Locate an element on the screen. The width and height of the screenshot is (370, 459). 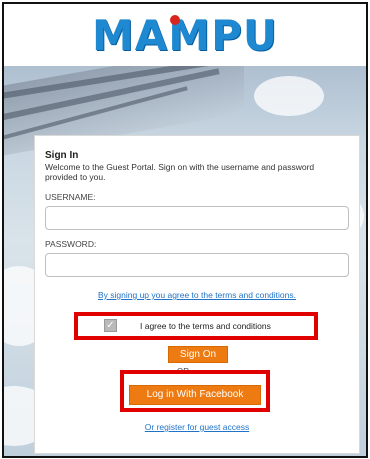
logo-dot is located at coordinates (175, 20).